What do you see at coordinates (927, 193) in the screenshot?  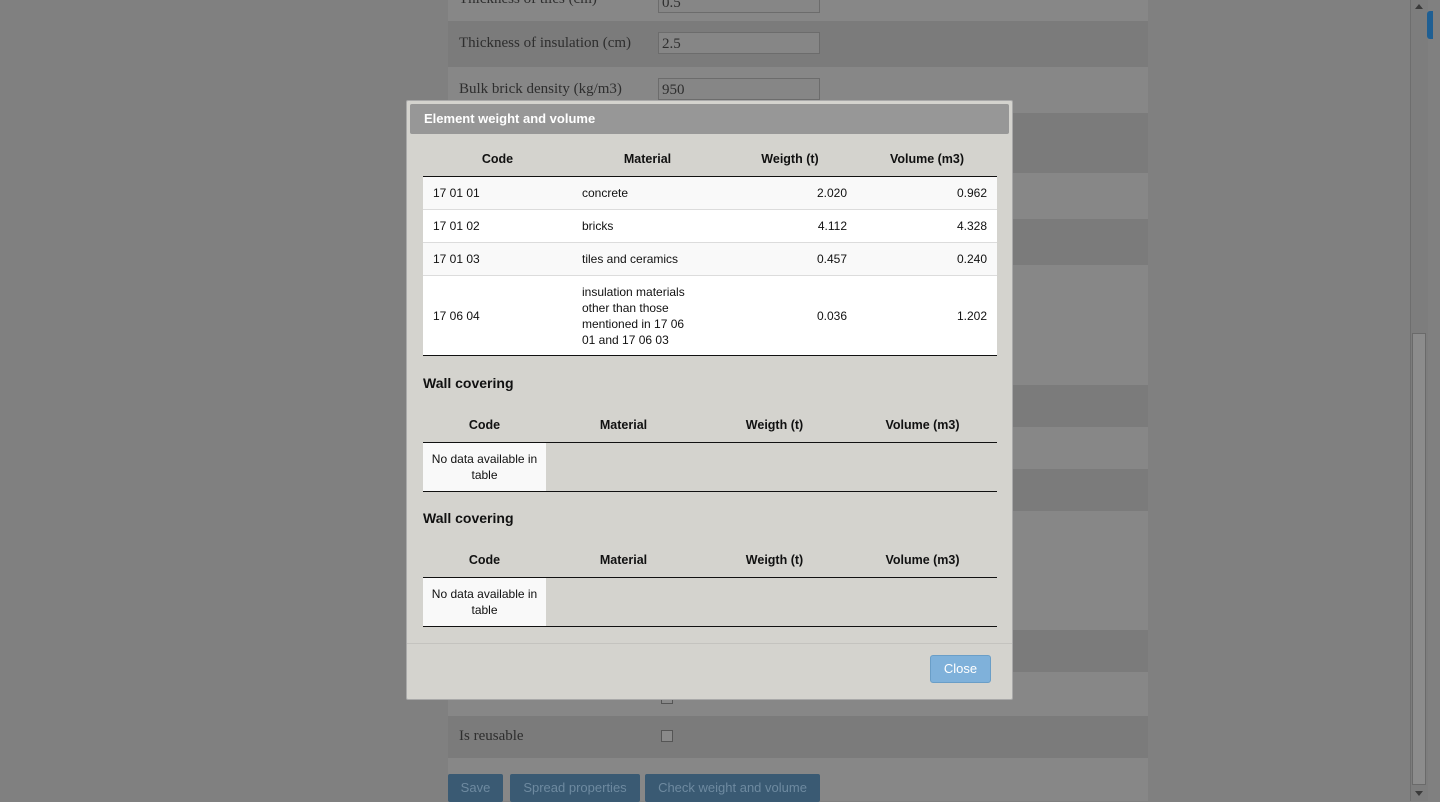 I see `volume-cell: 0.962` at bounding box center [927, 193].